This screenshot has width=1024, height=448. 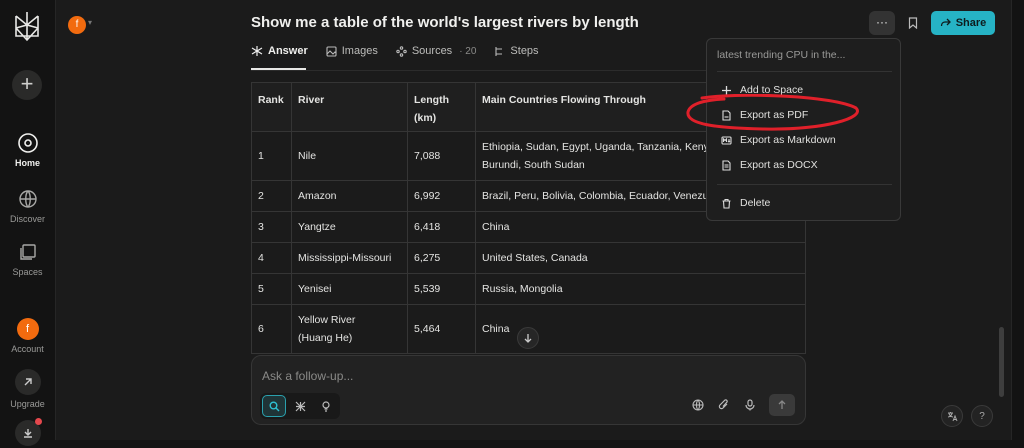 What do you see at coordinates (27, 382) in the screenshot?
I see `upgrade-arrow-icon` at bounding box center [27, 382].